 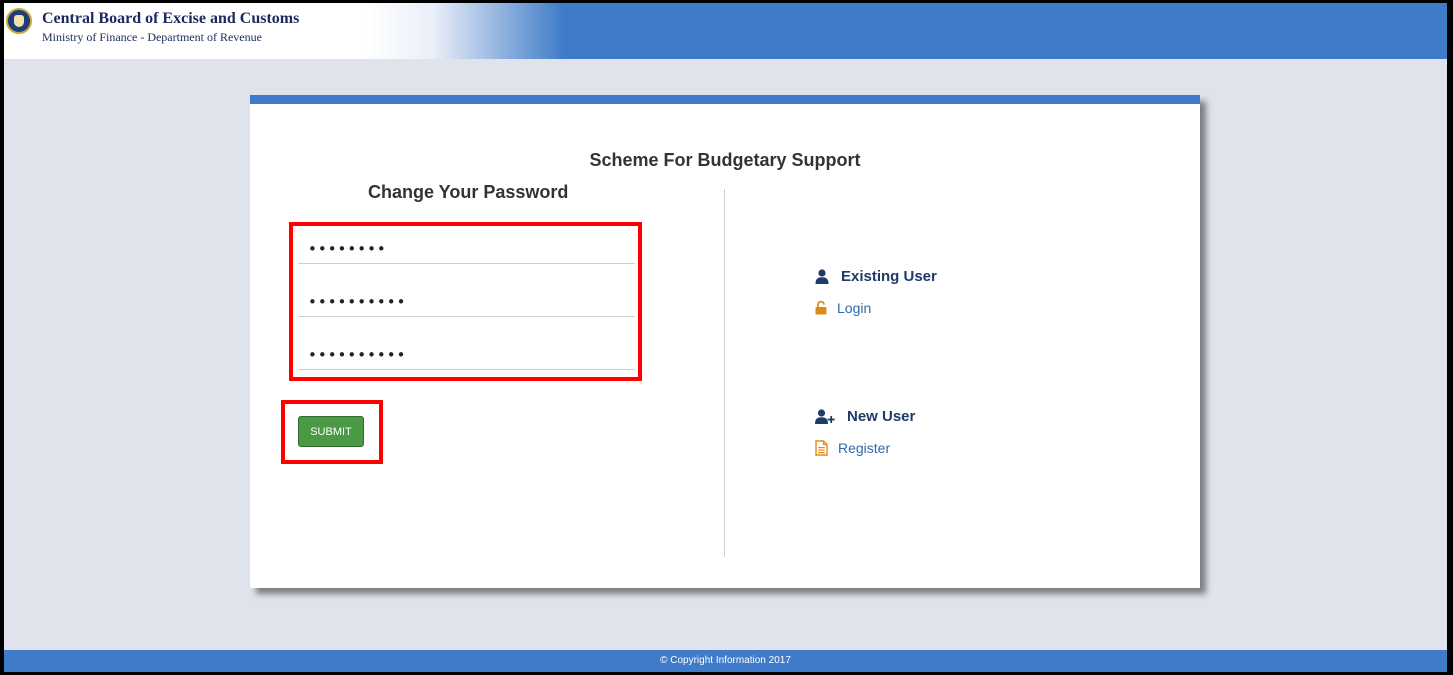 What do you see at coordinates (19, 21) in the screenshot?
I see `emblem-icon` at bounding box center [19, 21].